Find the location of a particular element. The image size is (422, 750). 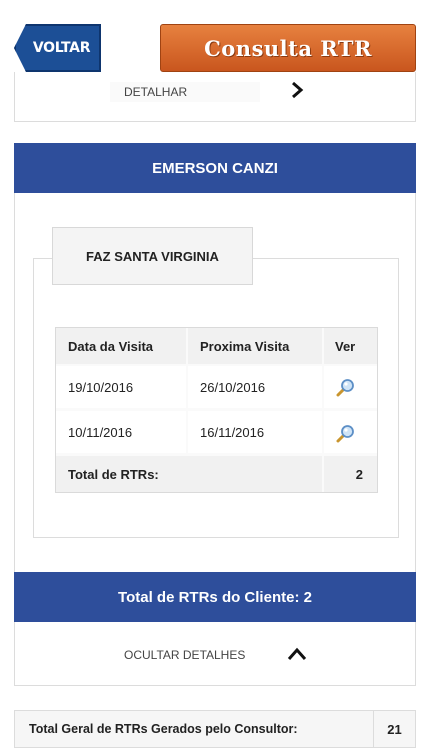

chevron-up-icon is located at coordinates (297, 654).